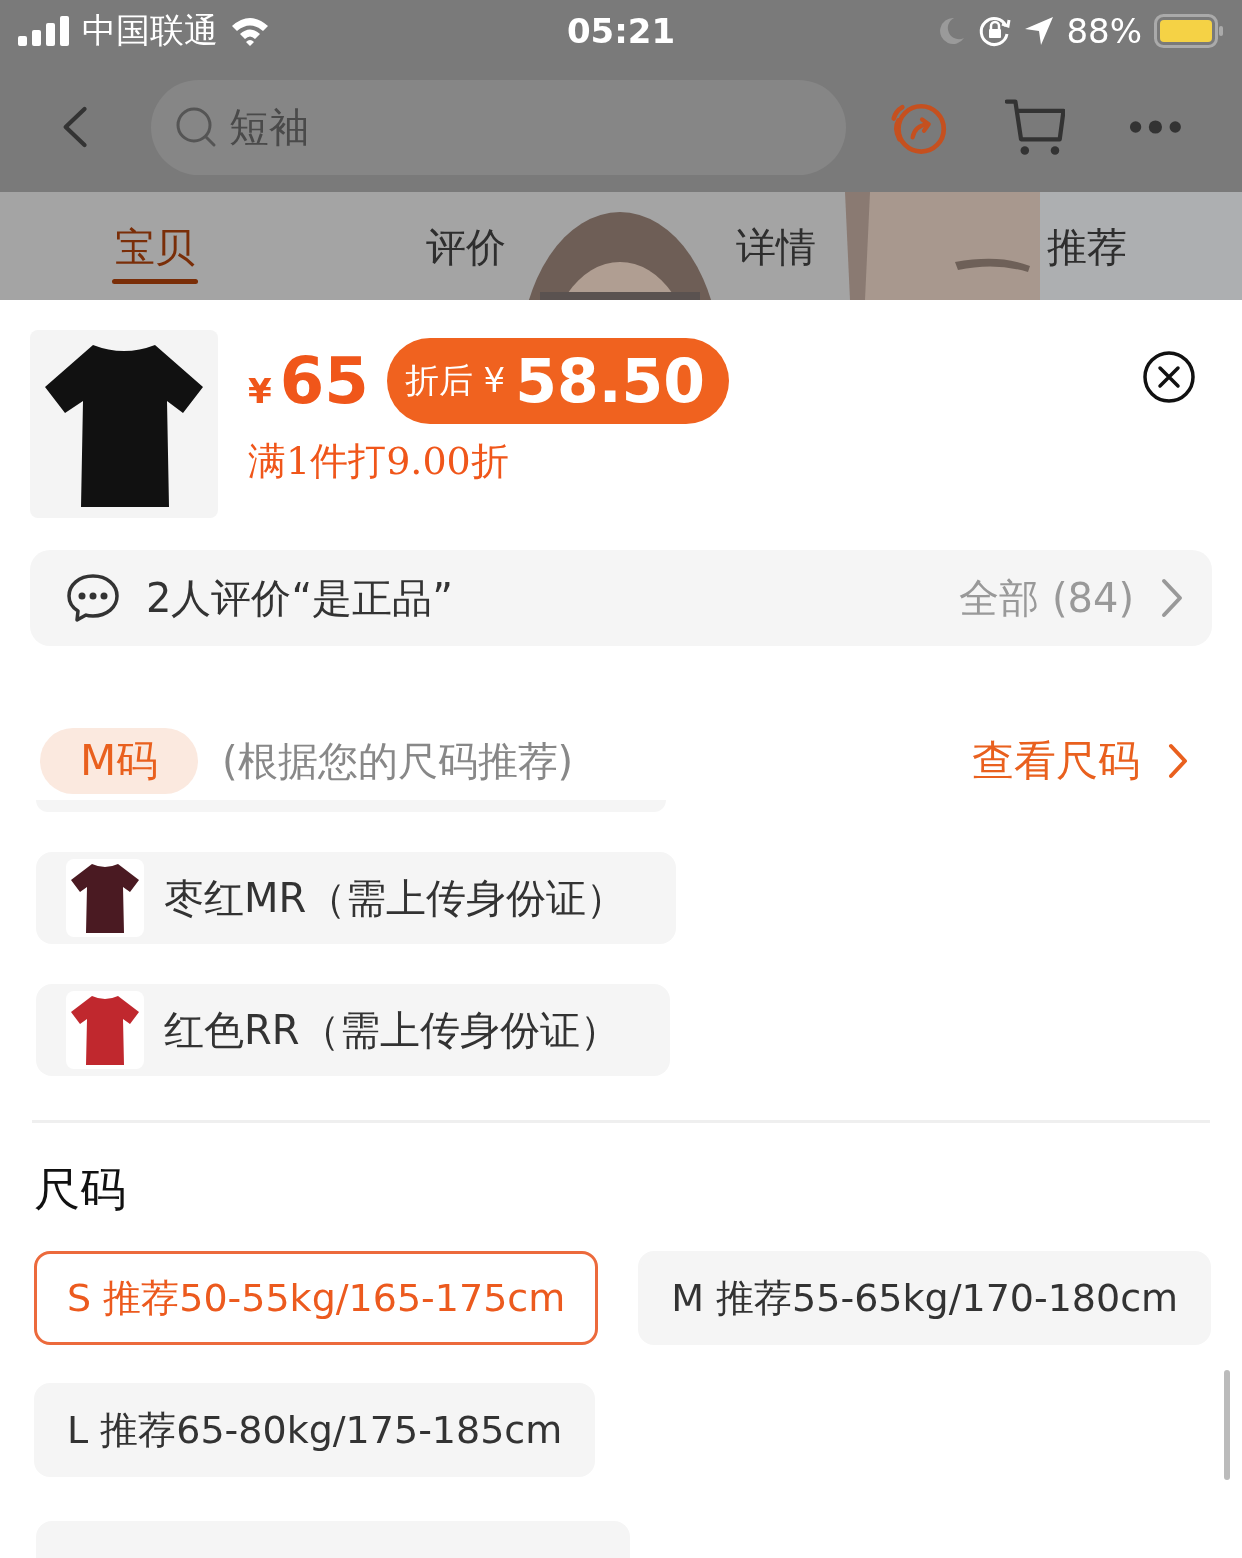 Image resolution: width=1242 pixels, height=1558 pixels. What do you see at coordinates (93, 598) in the screenshot?
I see `chat-bubble-icon` at bounding box center [93, 598].